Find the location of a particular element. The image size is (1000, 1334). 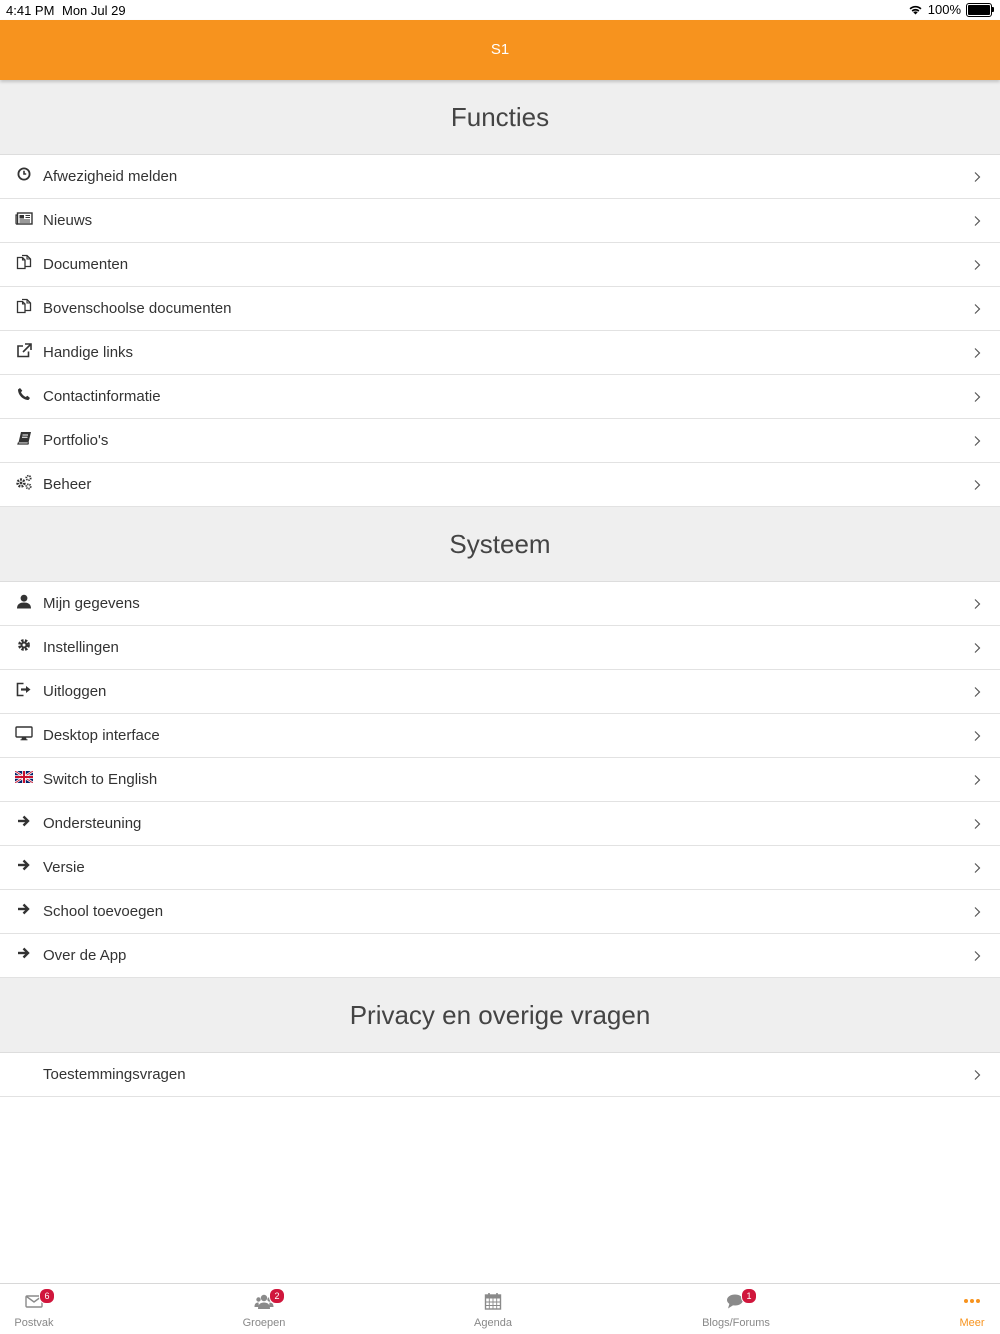

menu-item-over-de-app: Over de App is located at coordinates (500, 956).